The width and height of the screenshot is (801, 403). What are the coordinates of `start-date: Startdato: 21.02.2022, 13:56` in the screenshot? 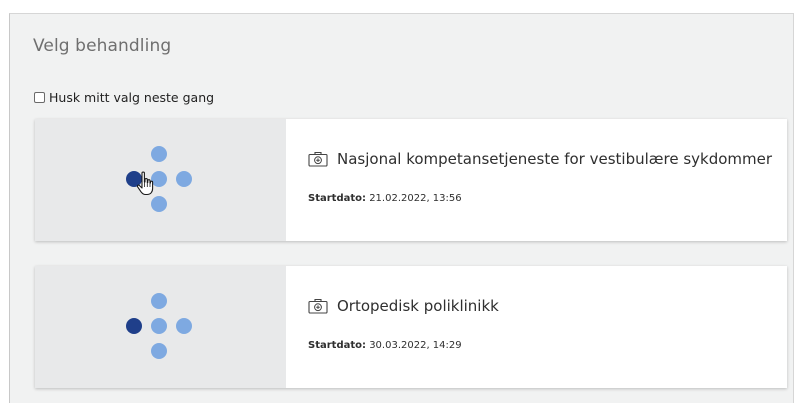 It's located at (385, 198).